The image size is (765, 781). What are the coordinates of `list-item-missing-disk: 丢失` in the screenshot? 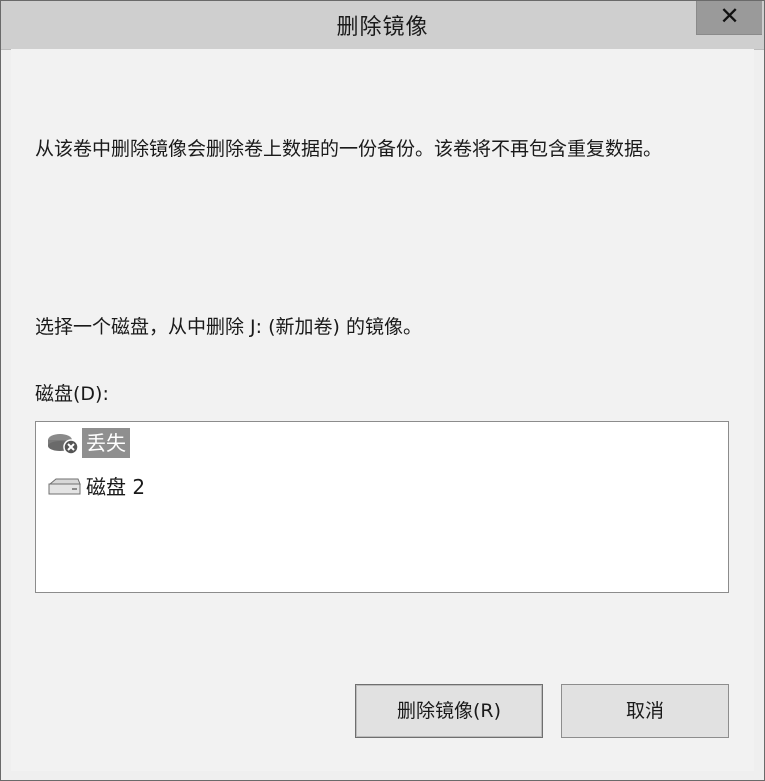 It's located at (88, 443).